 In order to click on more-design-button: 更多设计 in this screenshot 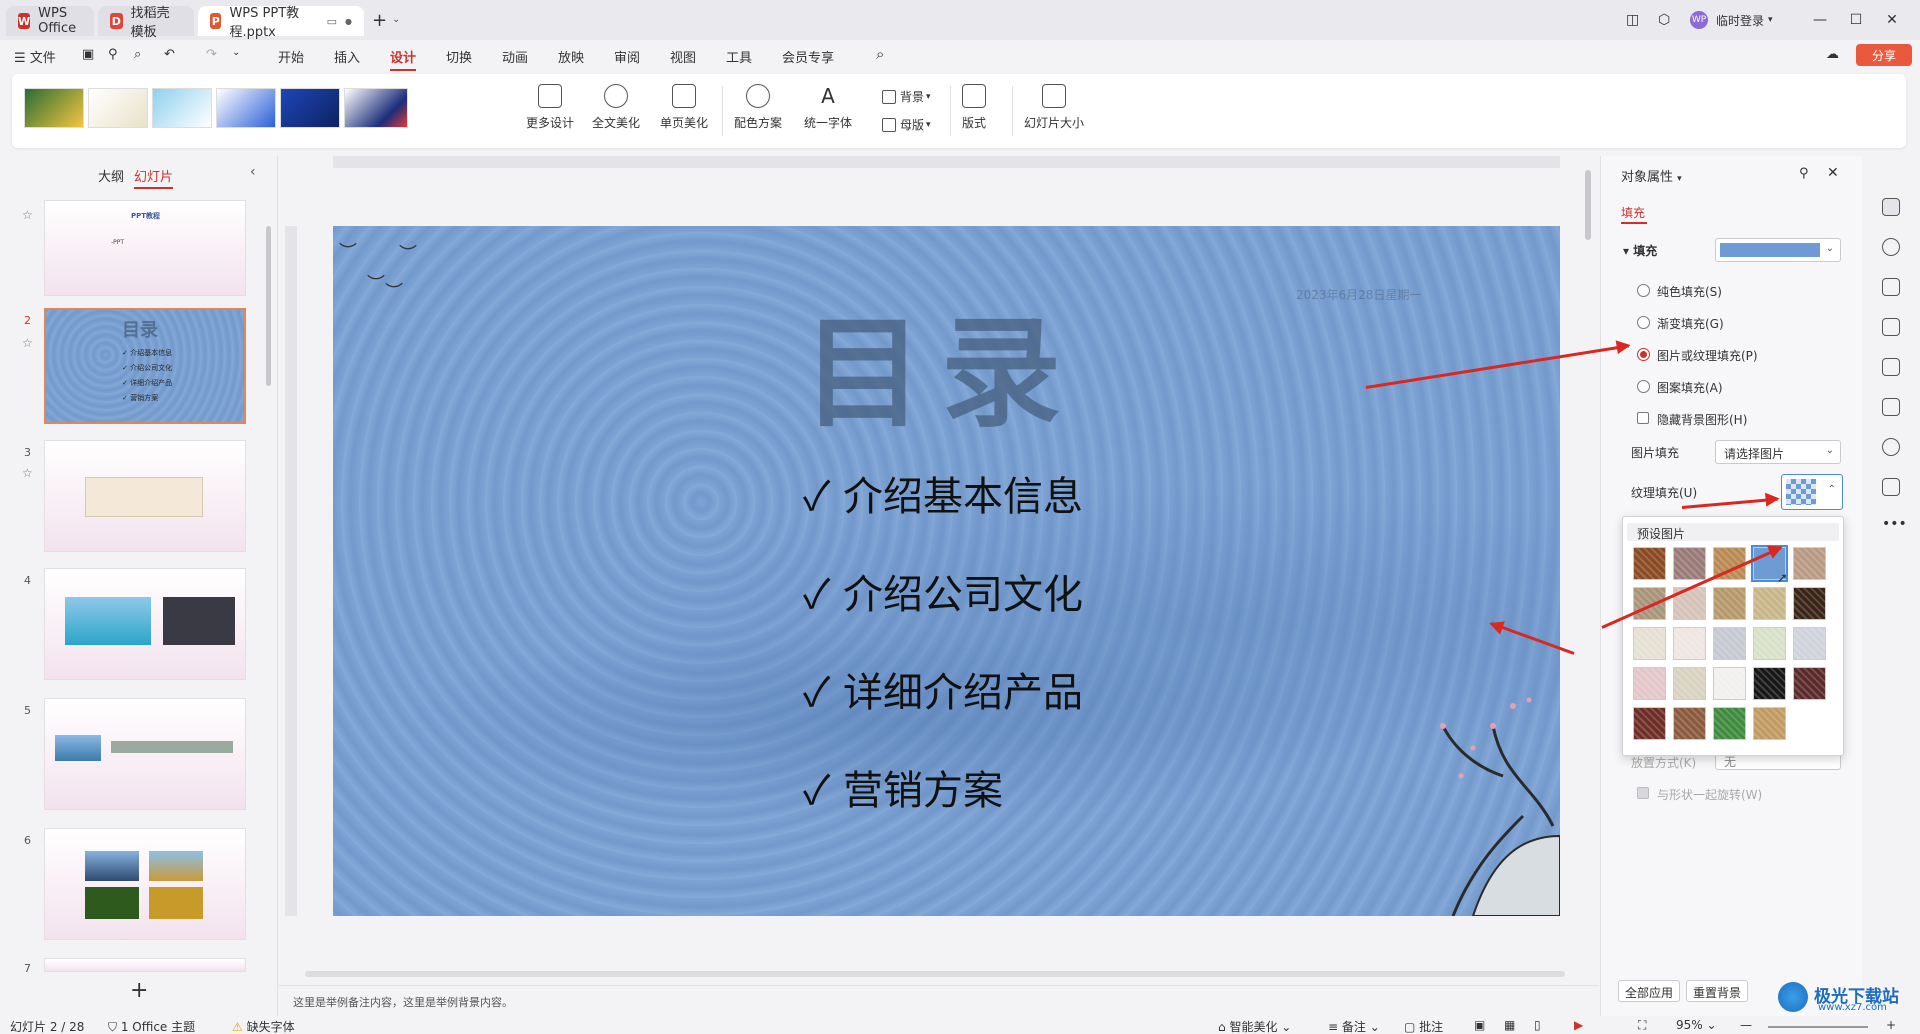, I will do `click(550, 107)`.